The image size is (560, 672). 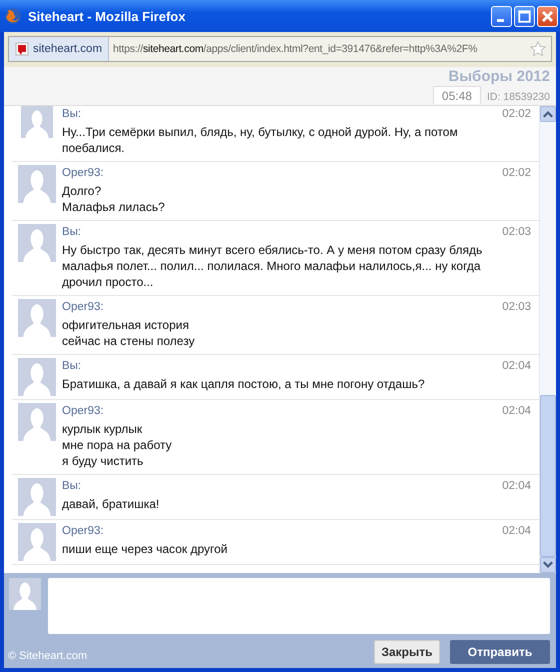 I want to click on scroll-down-button, so click(x=548, y=565).